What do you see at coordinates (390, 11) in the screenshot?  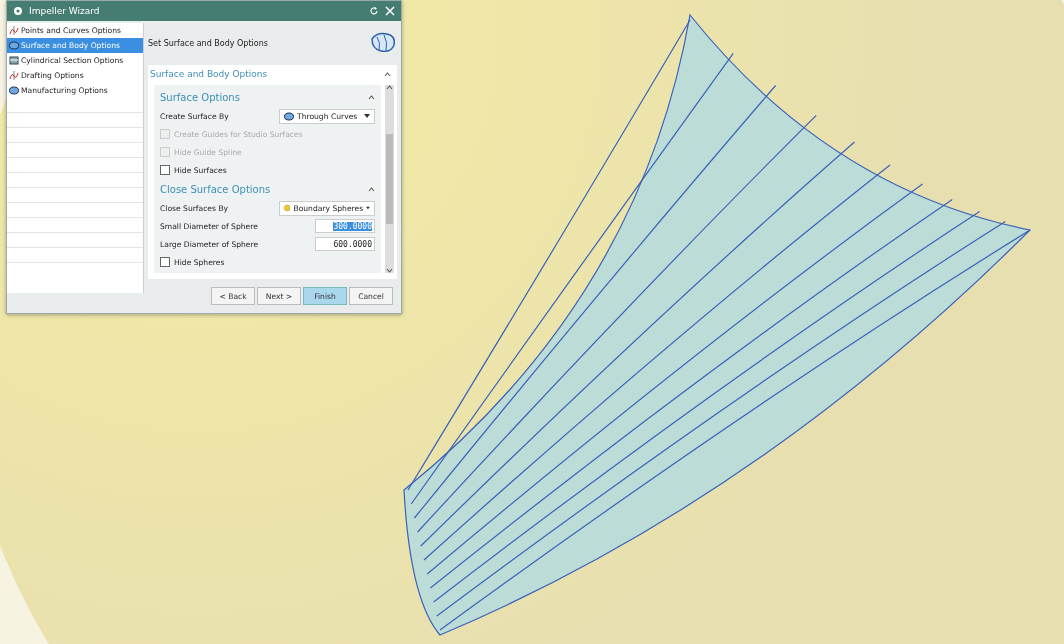 I see `close-icon` at bounding box center [390, 11].